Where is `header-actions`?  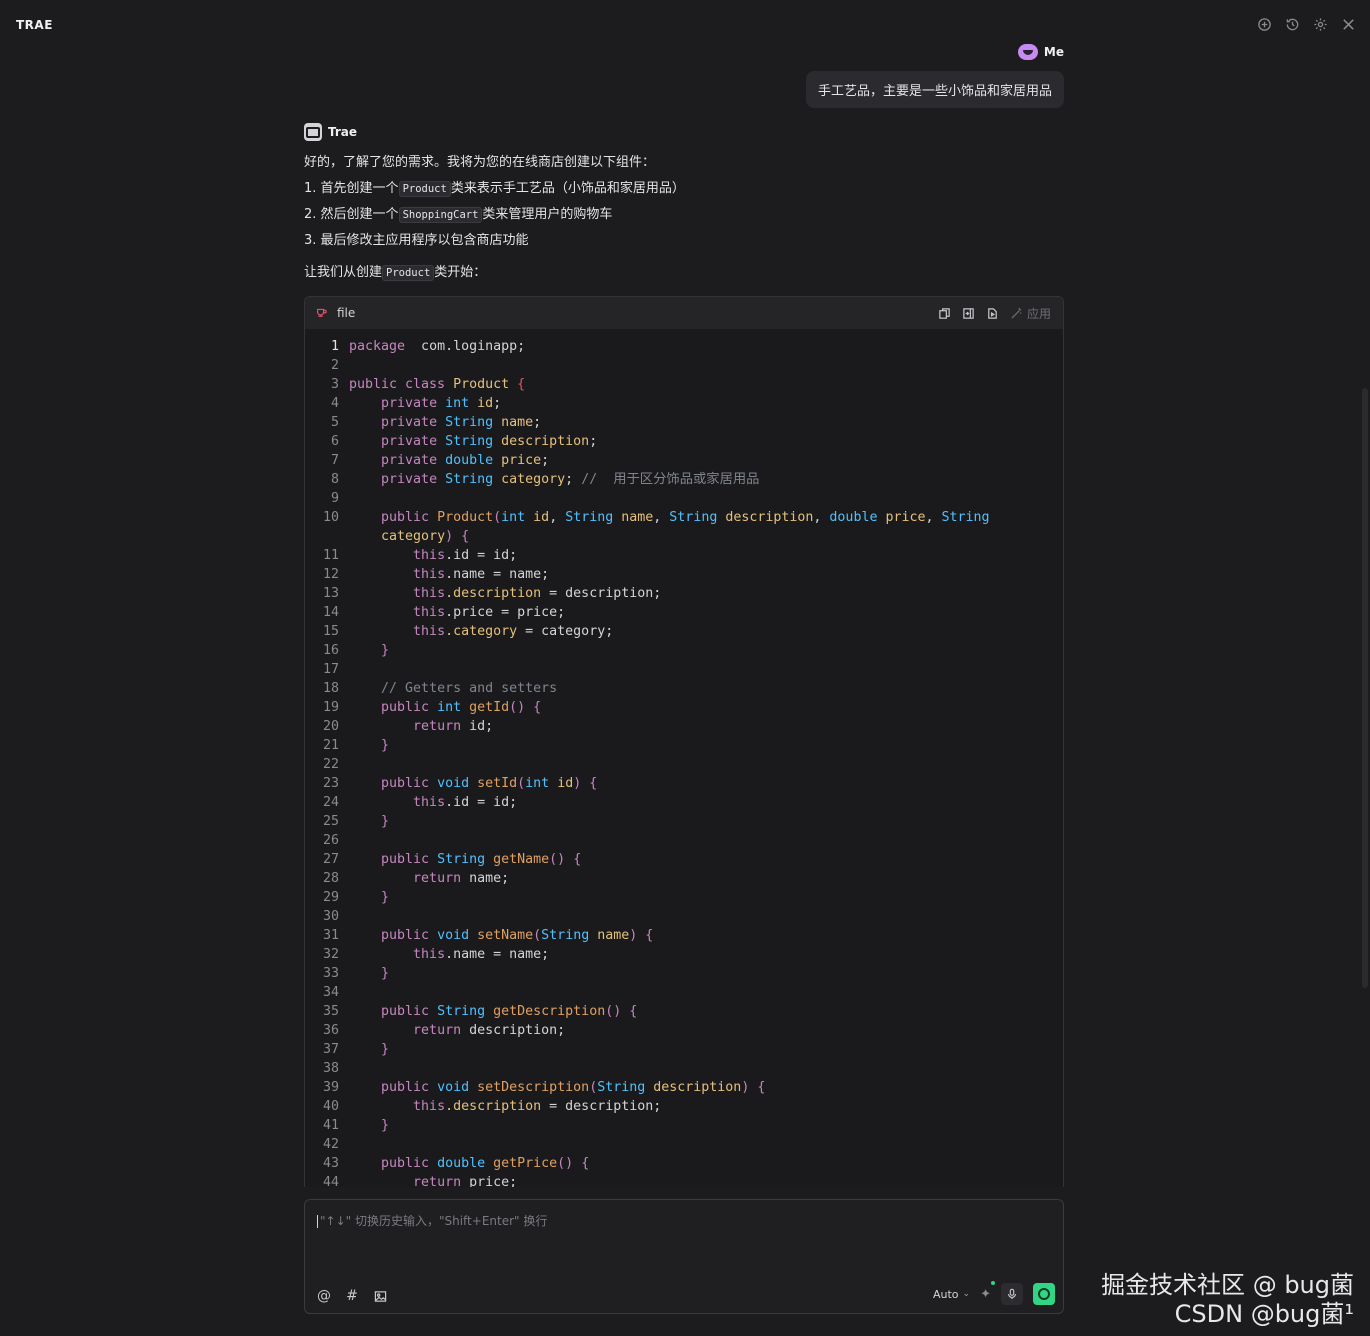
header-actions is located at coordinates (1306, 24).